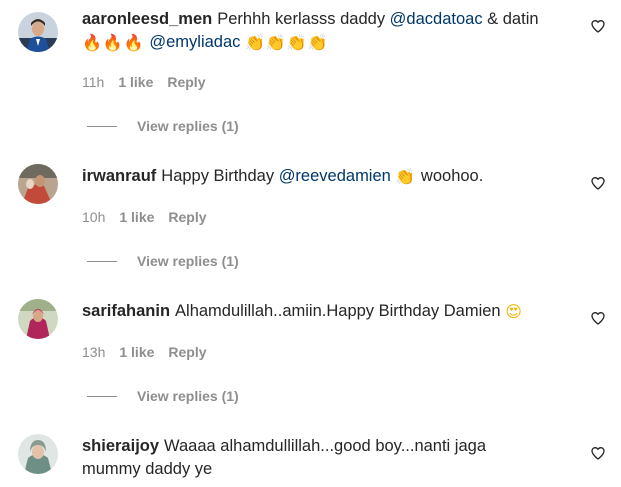 This screenshot has height=487, width=621. What do you see at coordinates (93, 82) in the screenshot?
I see `comment-timestamp: 11h` at bounding box center [93, 82].